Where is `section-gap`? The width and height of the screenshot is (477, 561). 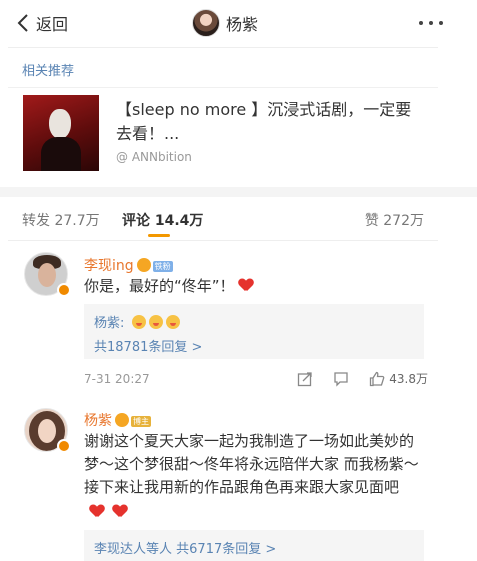 section-gap is located at coordinates (238, 192).